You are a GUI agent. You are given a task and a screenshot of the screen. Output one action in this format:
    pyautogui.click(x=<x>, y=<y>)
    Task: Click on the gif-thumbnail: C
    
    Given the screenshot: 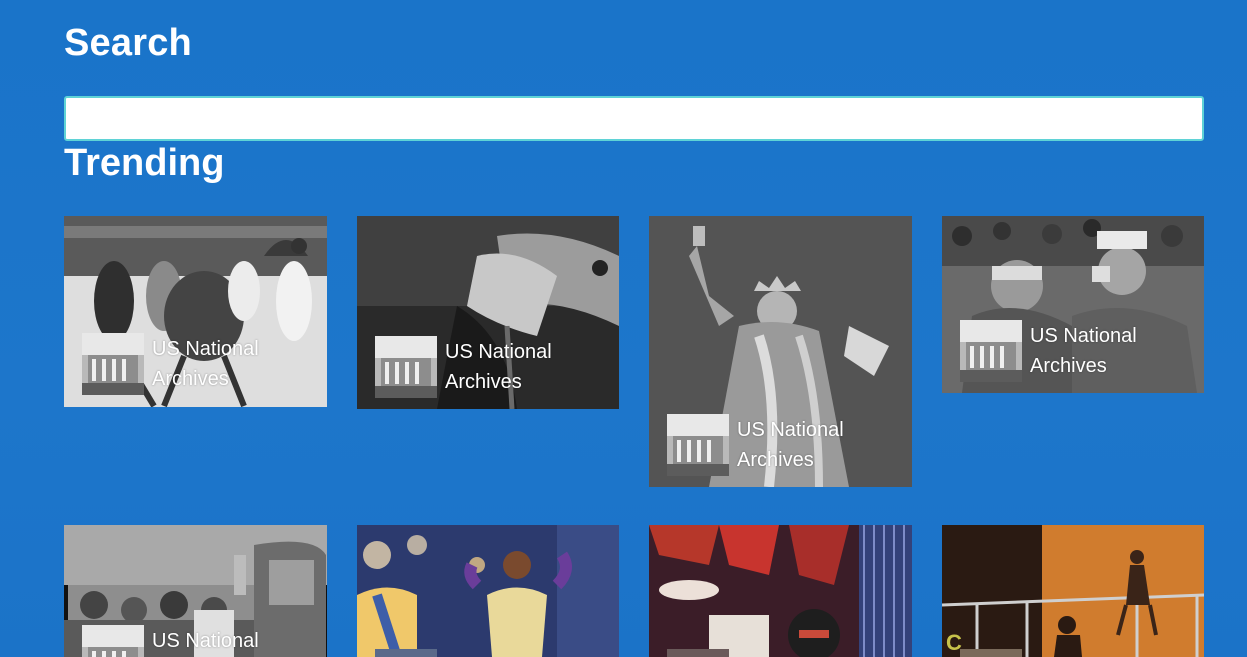 What is the action you would take?
    pyautogui.click(x=1073, y=591)
    